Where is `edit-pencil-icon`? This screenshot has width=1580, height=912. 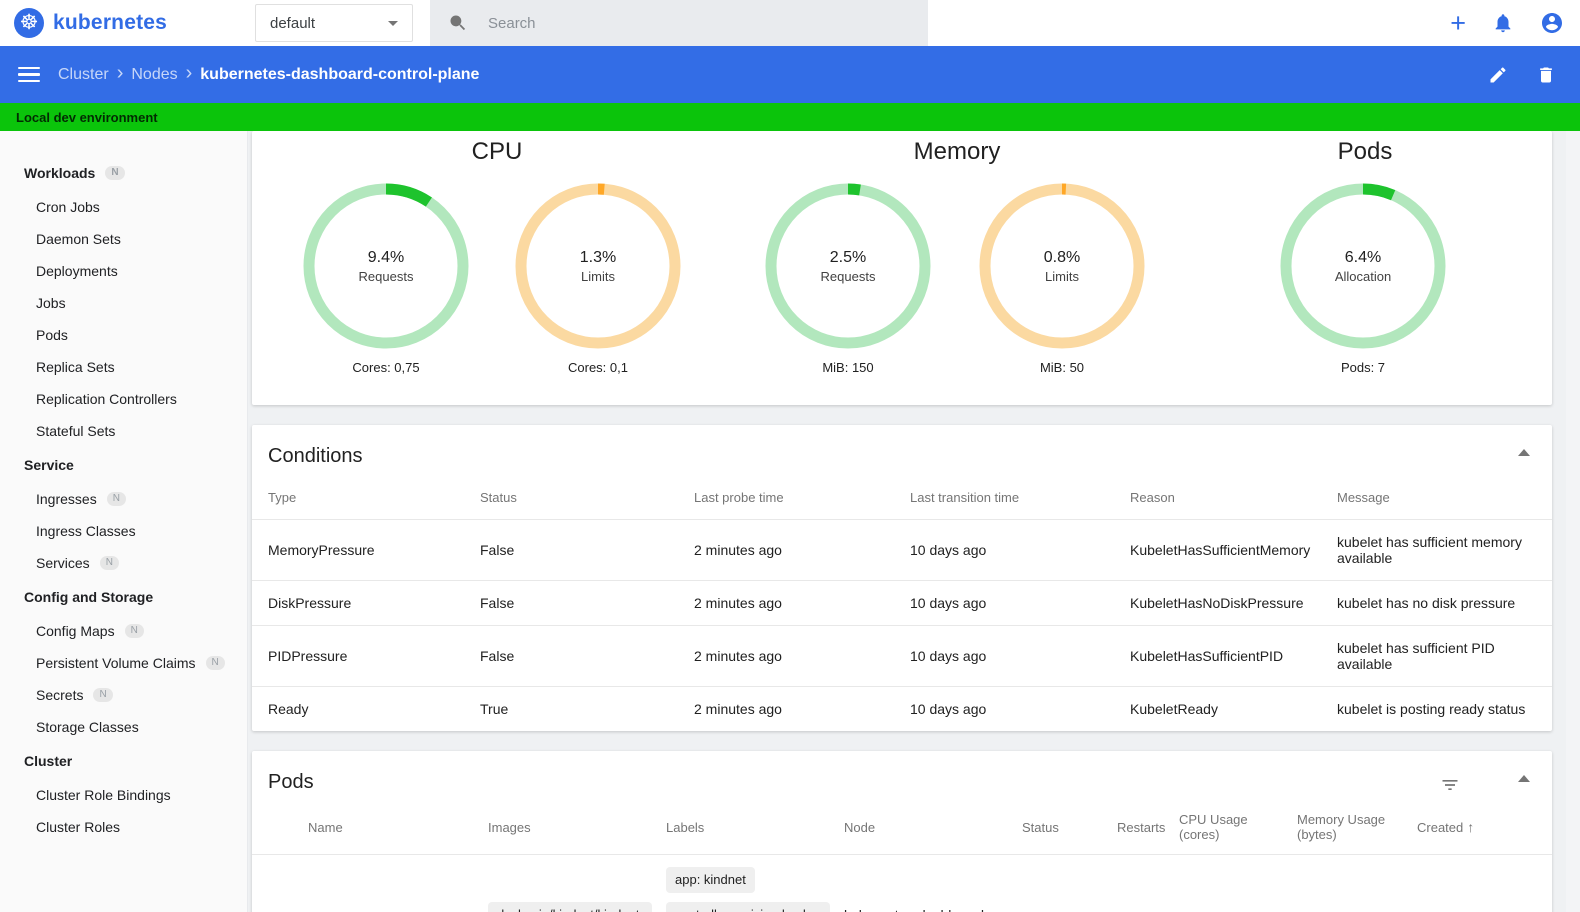 edit-pencil-icon is located at coordinates (1498, 75).